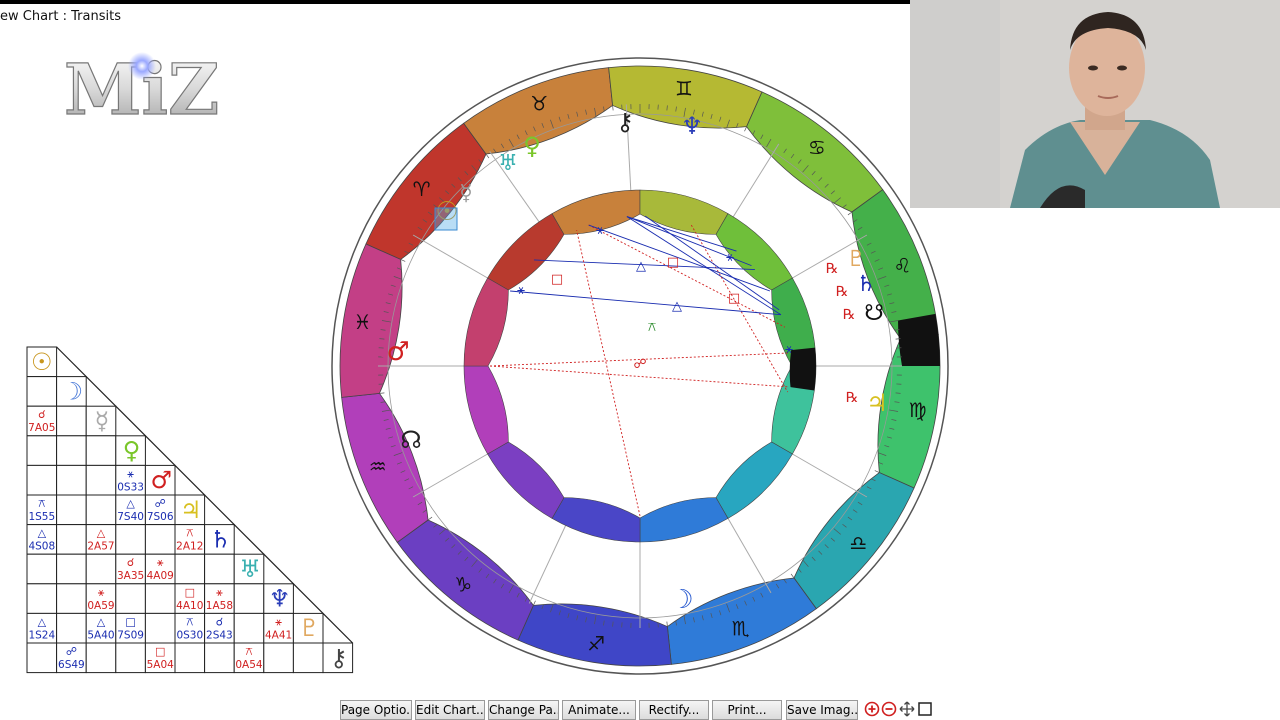  I want to click on zoom-in-icon, so click(872, 709).